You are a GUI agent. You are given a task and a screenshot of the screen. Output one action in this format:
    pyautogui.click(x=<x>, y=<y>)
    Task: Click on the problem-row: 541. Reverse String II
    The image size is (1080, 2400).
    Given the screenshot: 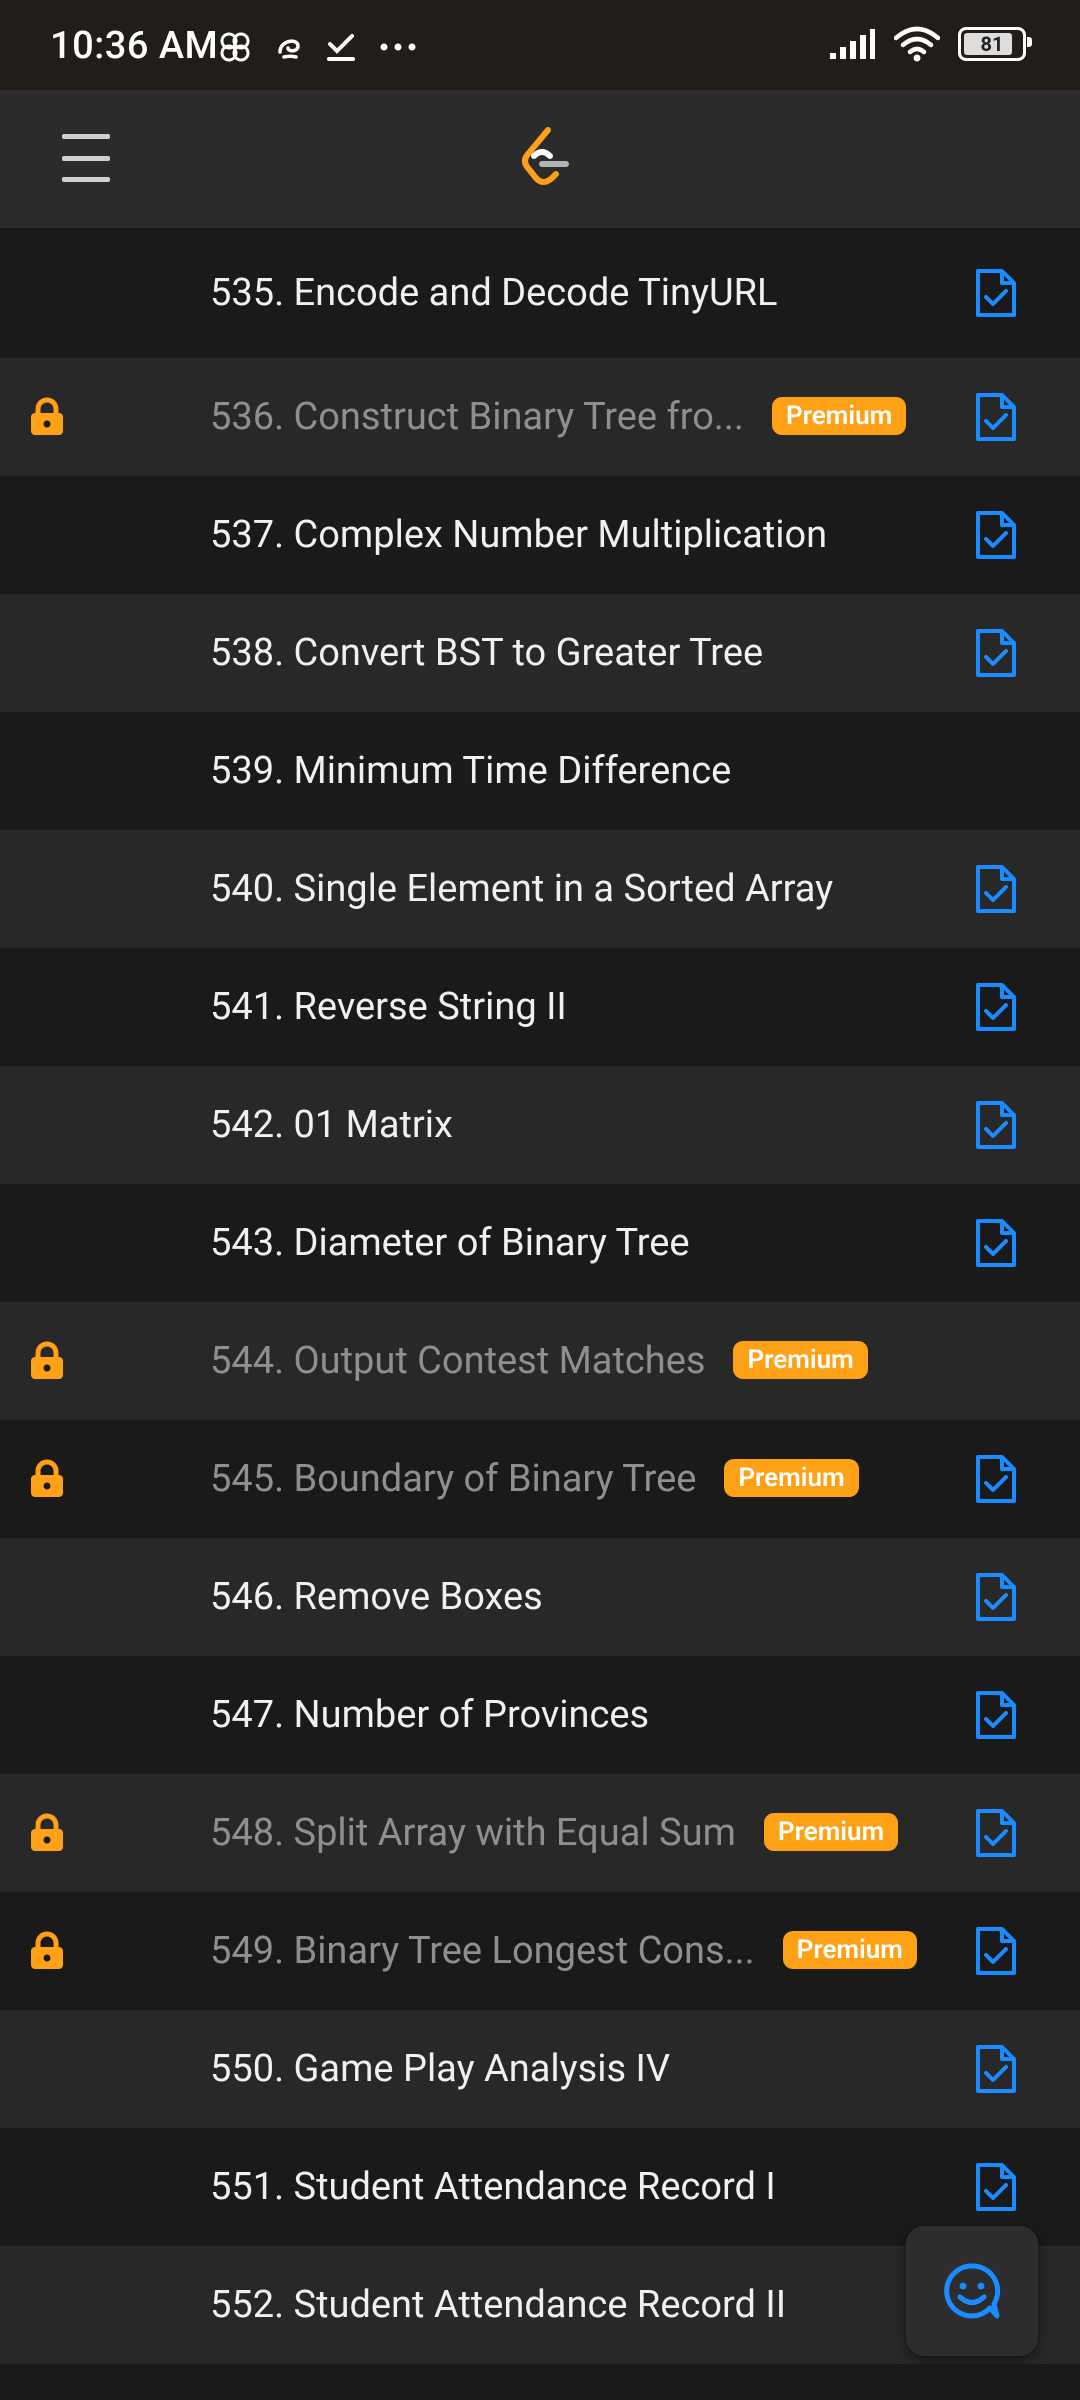 What is the action you would take?
    pyautogui.click(x=540, y=1007)
    